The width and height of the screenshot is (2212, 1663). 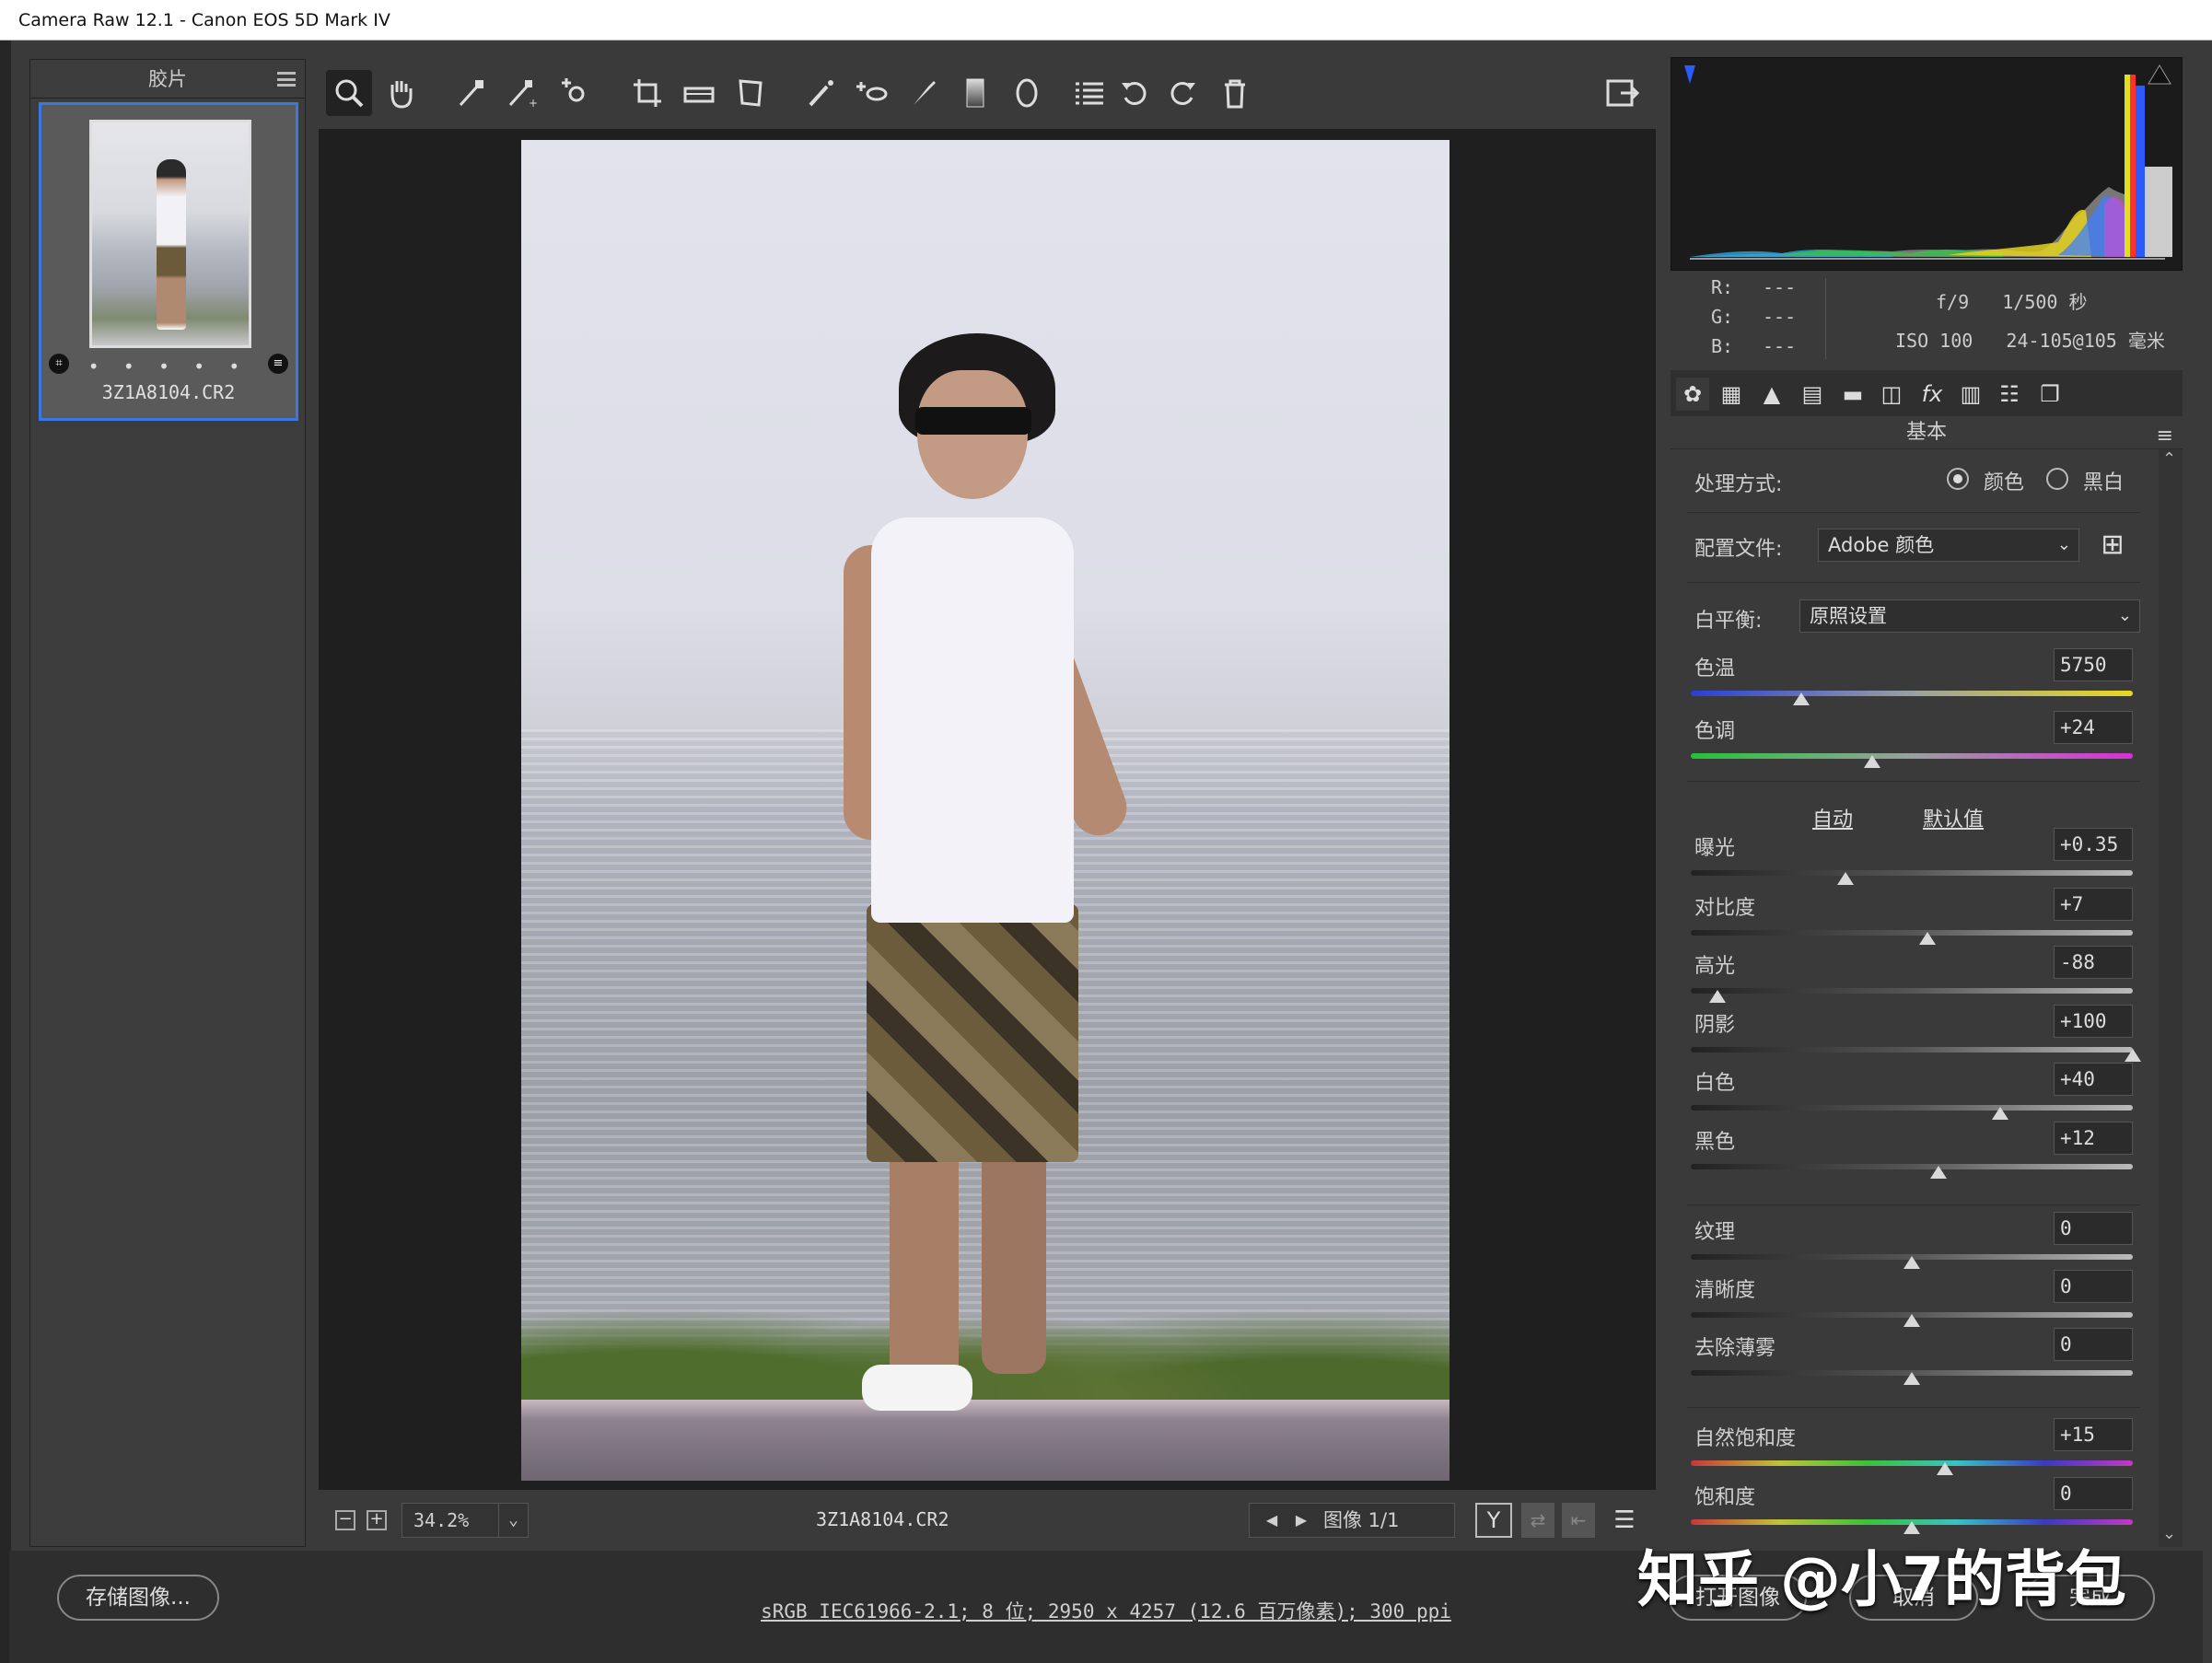 I want to click on slider-3-value-field: +7, so click(x=2094, y=905).